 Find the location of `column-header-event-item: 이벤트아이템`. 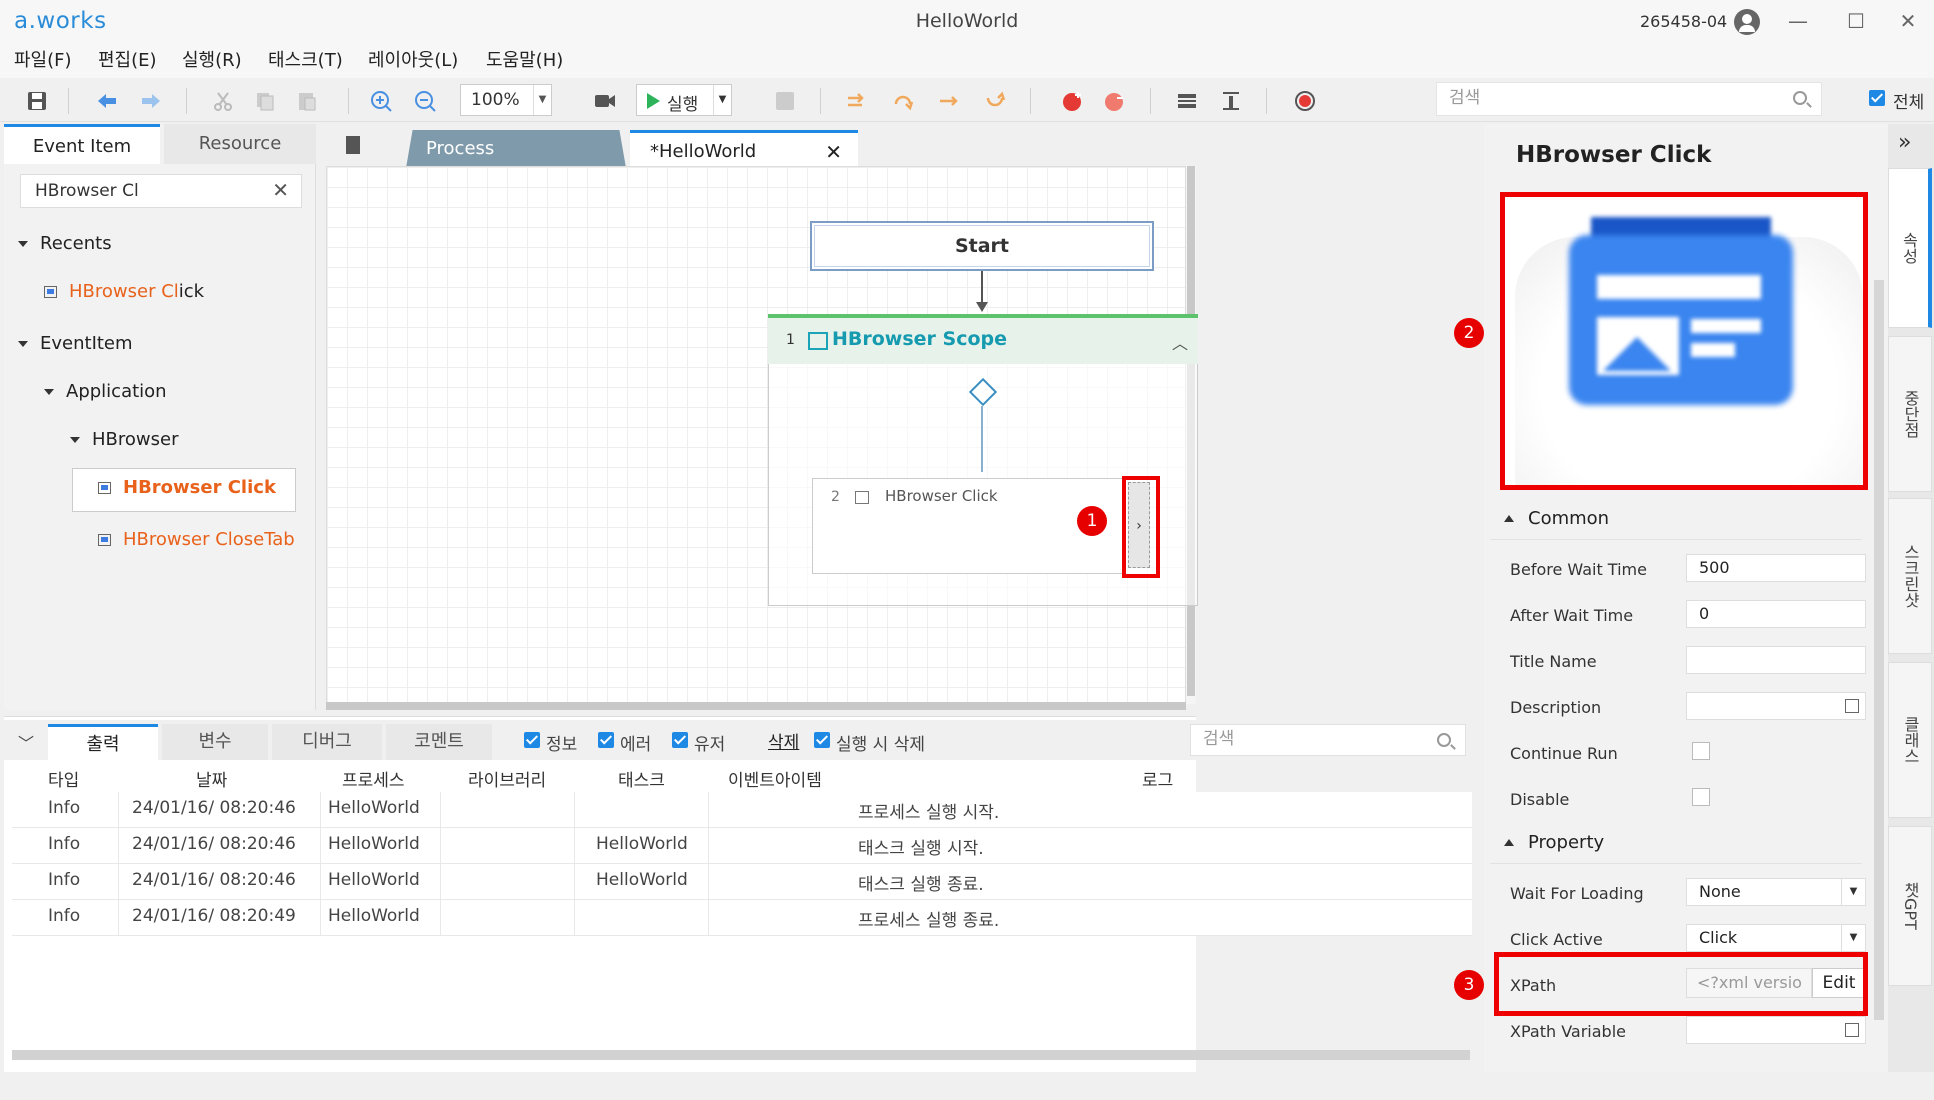

column-header-event-item: 이벤트아이템 is located at coordinates (775, 778).